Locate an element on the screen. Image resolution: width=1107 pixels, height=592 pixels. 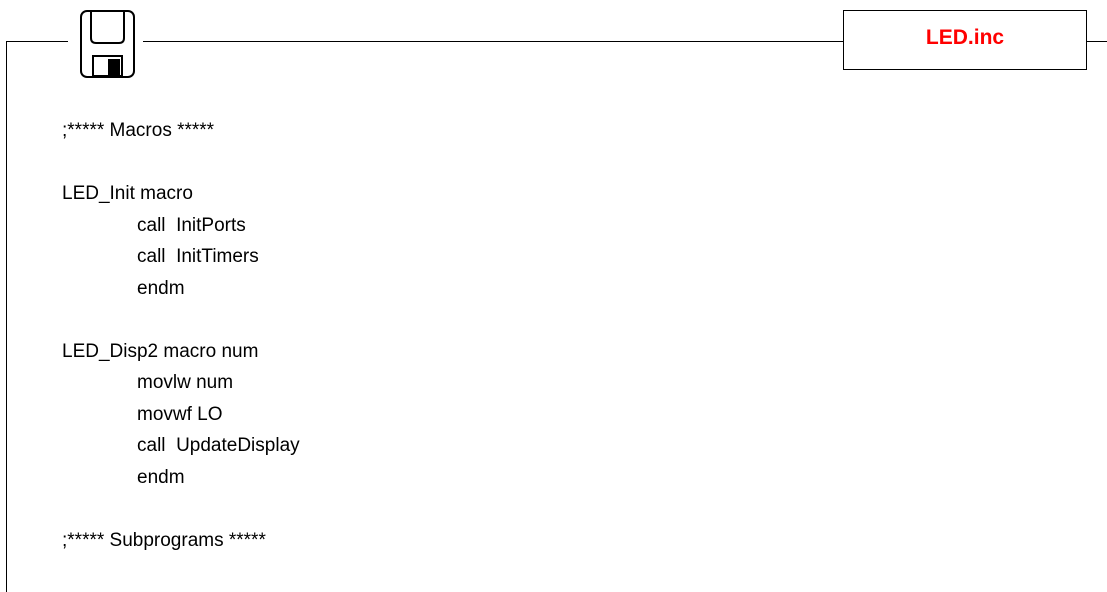
code-line: ;***** Macros ***** is located at coordinates (138, 130).